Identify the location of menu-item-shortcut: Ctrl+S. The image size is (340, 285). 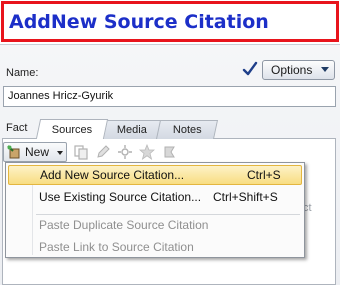
(264, 175).